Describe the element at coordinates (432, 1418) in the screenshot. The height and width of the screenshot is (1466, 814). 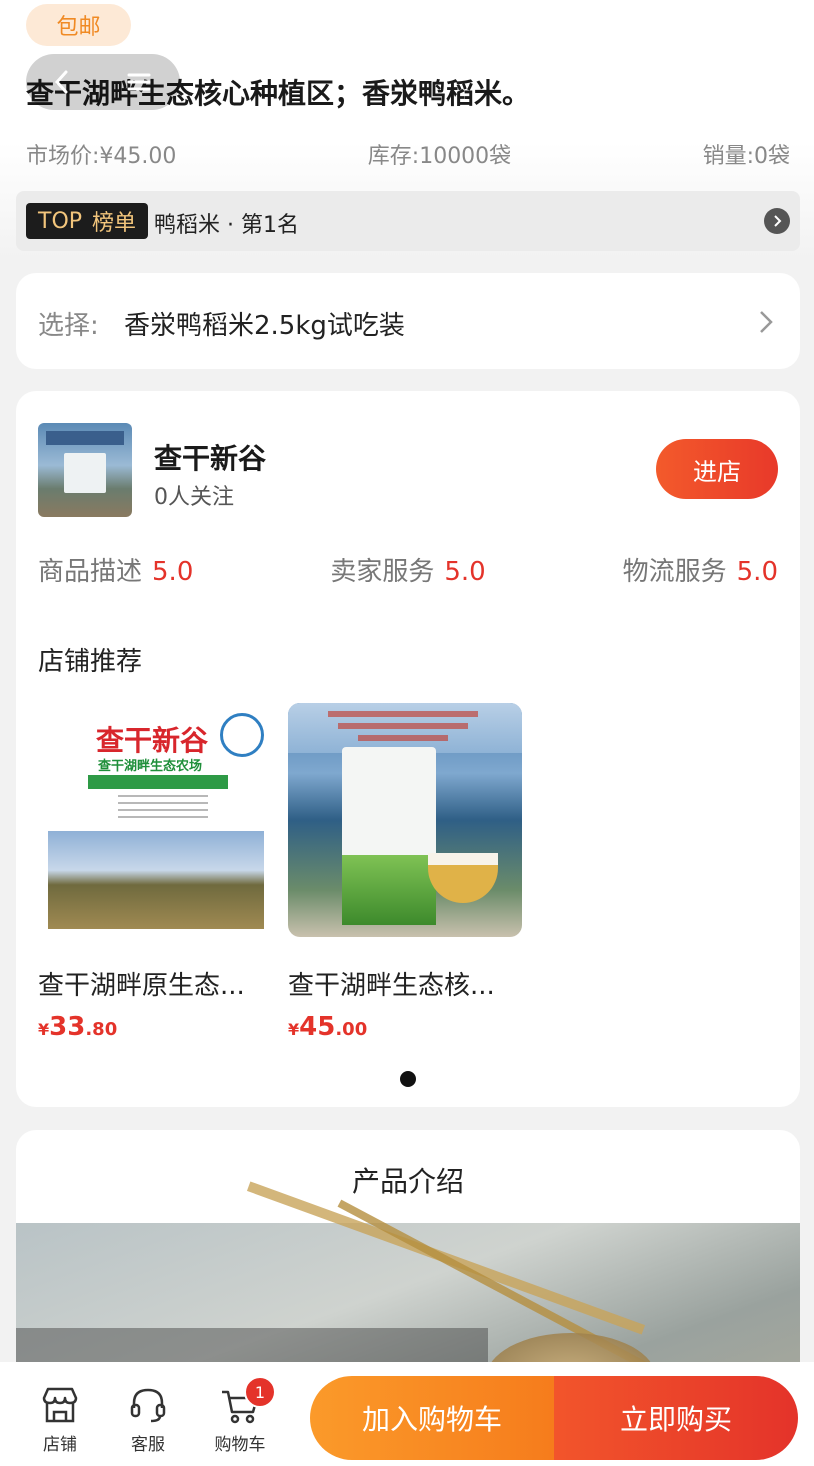
I see `add-to-cart-button: 加入购物车` at that location.